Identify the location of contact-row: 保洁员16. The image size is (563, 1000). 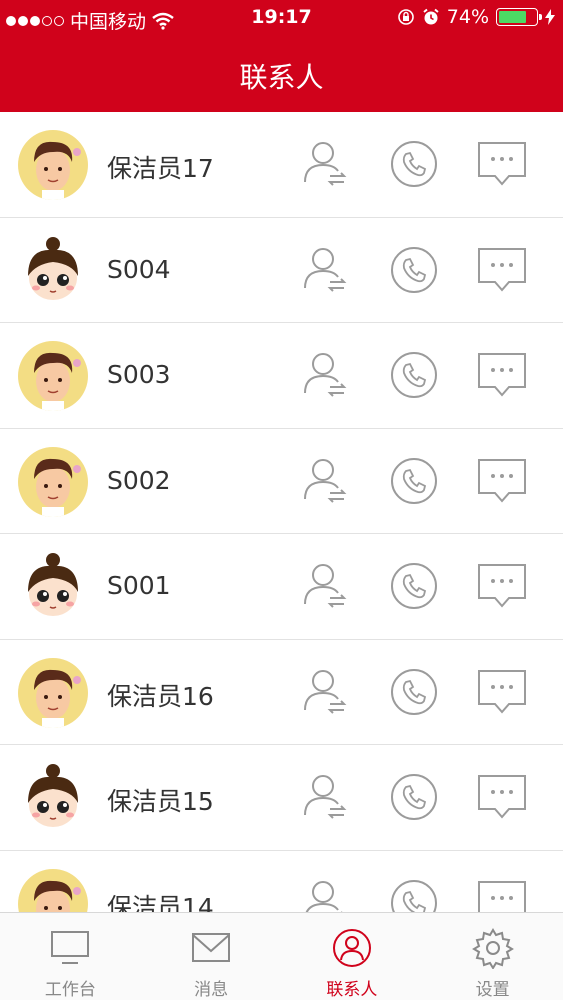
(281, 692).